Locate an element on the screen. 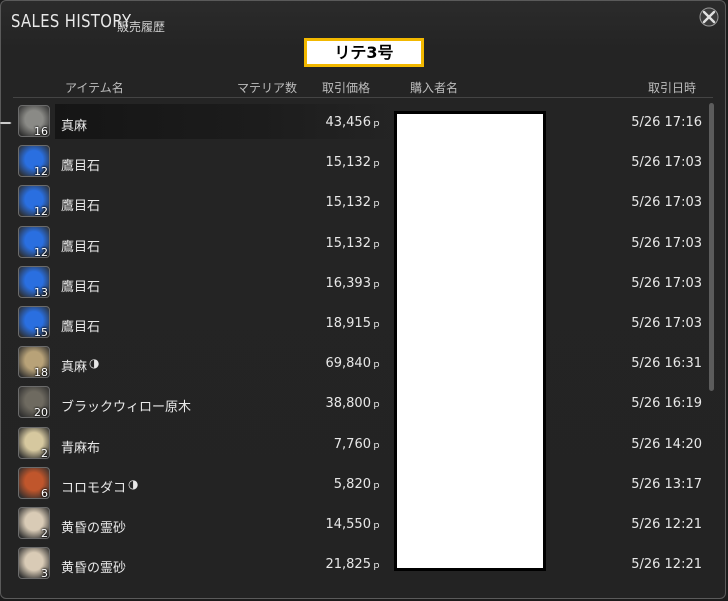 This screenshot has width=728, height=601. table-row: 2 黄昏の霊砂 14,550ｐ 5/26 12:21 is located at coordinates (357, 524).